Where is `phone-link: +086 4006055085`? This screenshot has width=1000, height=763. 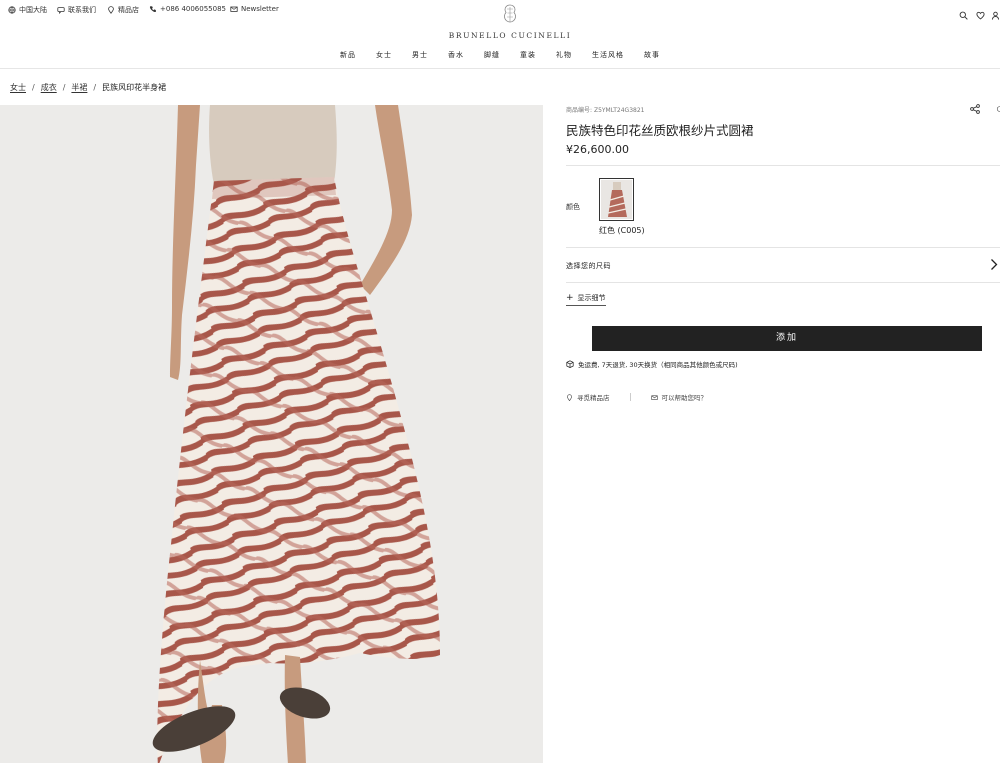
phone-link: +086 4006055085 is located at coordinates (187, 9).